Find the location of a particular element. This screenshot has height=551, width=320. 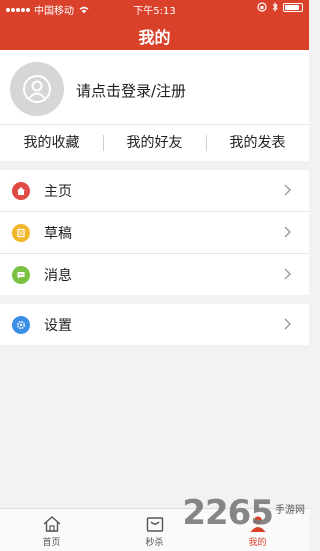

nav-flash-sale-label: 秒杀 is located at coordinates (154, 543).